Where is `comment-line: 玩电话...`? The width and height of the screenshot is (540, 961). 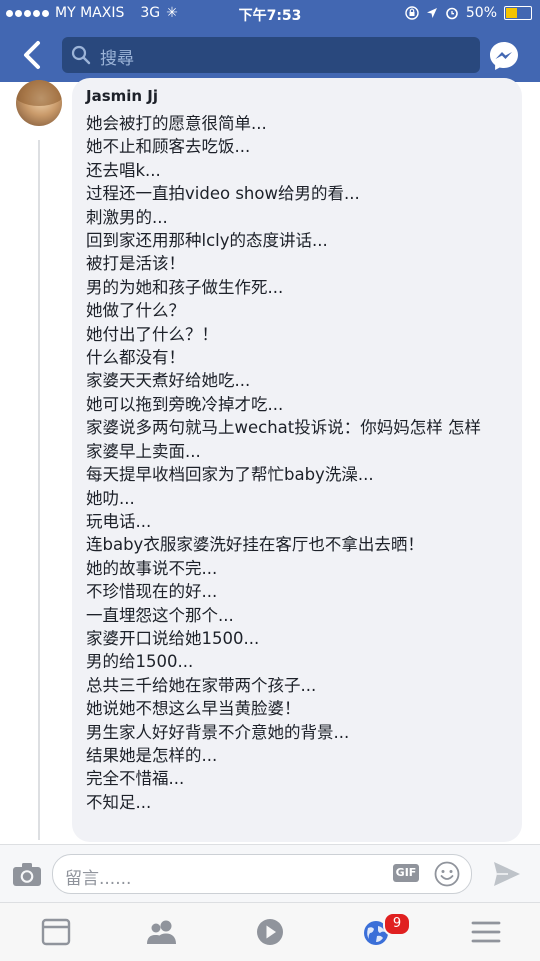 comment-line: 玩电话... is located at coordinates (119, 521).